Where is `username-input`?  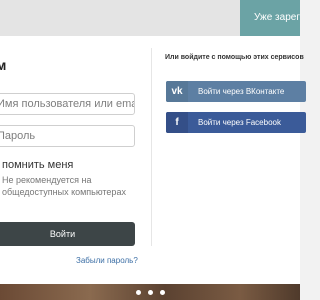
username-input is located at coordinates (67, 104).